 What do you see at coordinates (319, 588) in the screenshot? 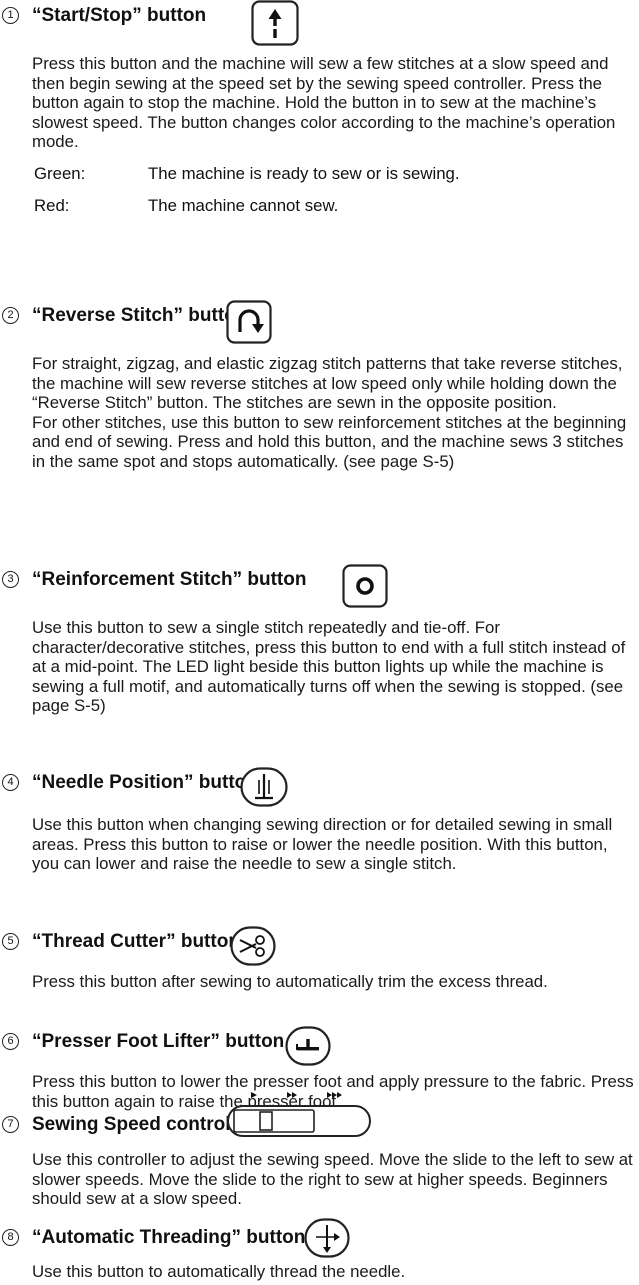
I see `item-header: 3 “Reinforcement Stitch” button` at bounding box center [319, 588].